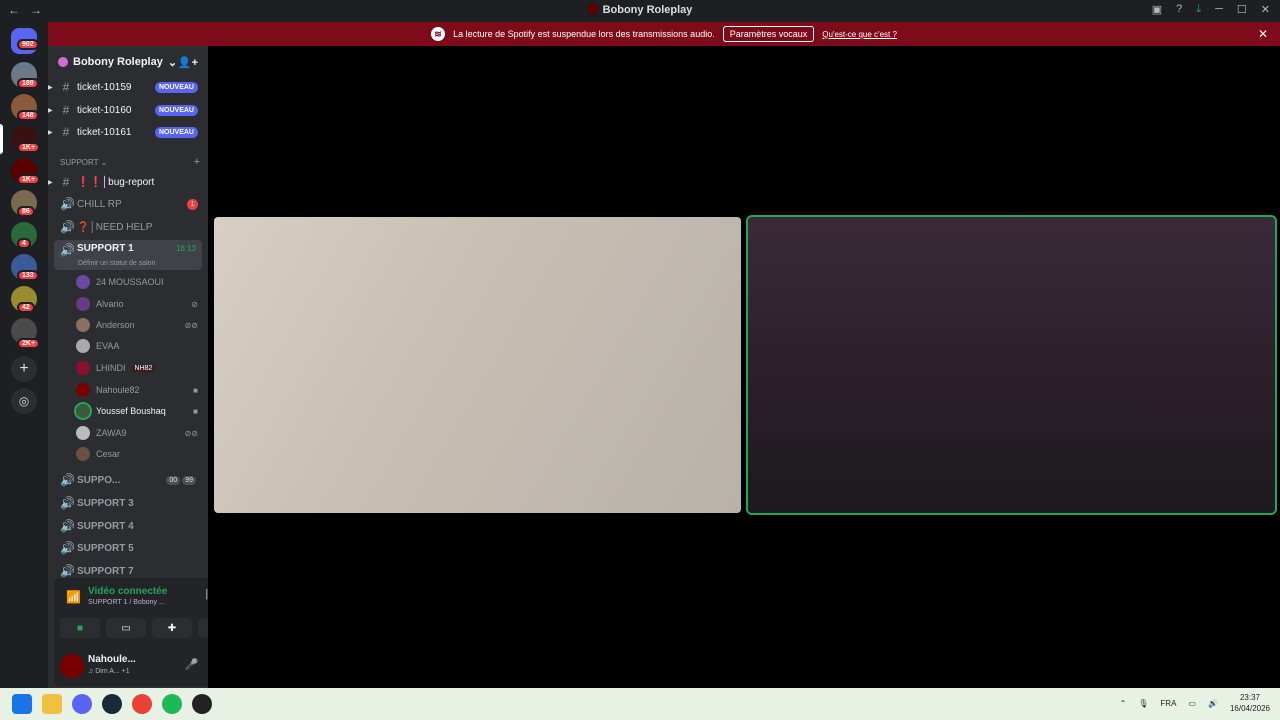 This screenshot has height=720, width=1280. I want to click on clock: 23:37 16/04/2026, so click(1250, 703).